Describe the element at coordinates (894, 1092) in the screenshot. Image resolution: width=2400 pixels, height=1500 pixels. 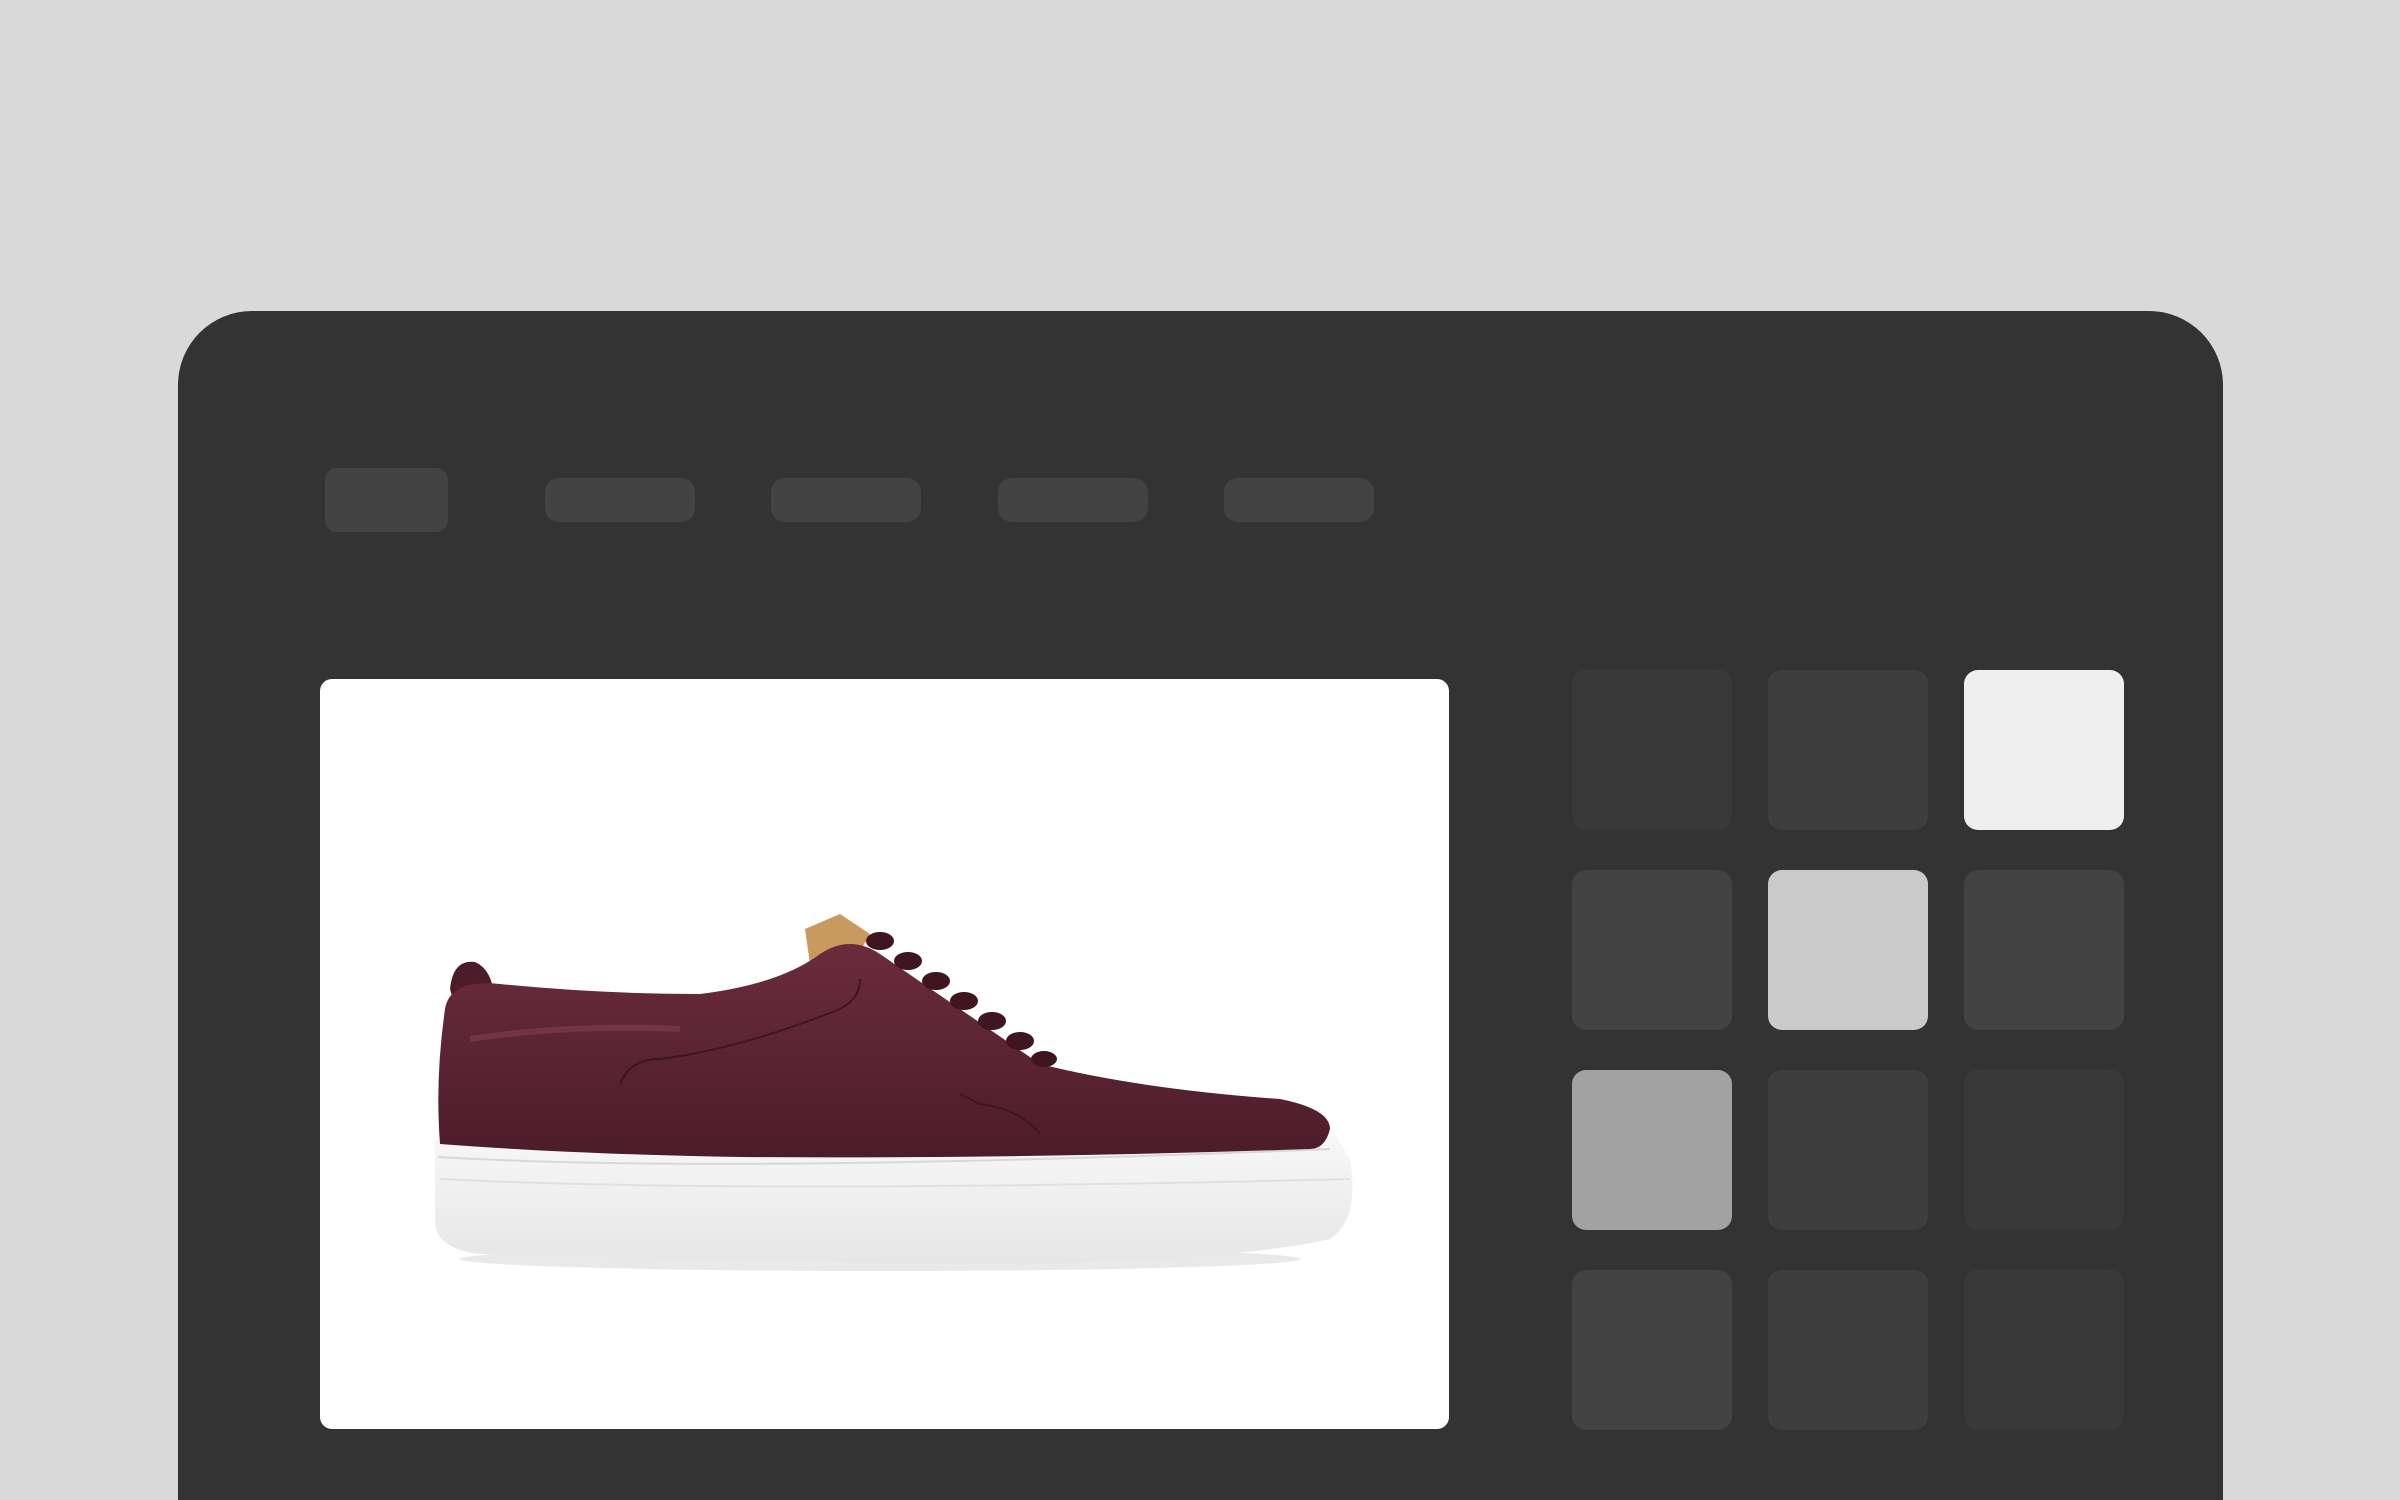
I see `sneaker-icon` at that location.